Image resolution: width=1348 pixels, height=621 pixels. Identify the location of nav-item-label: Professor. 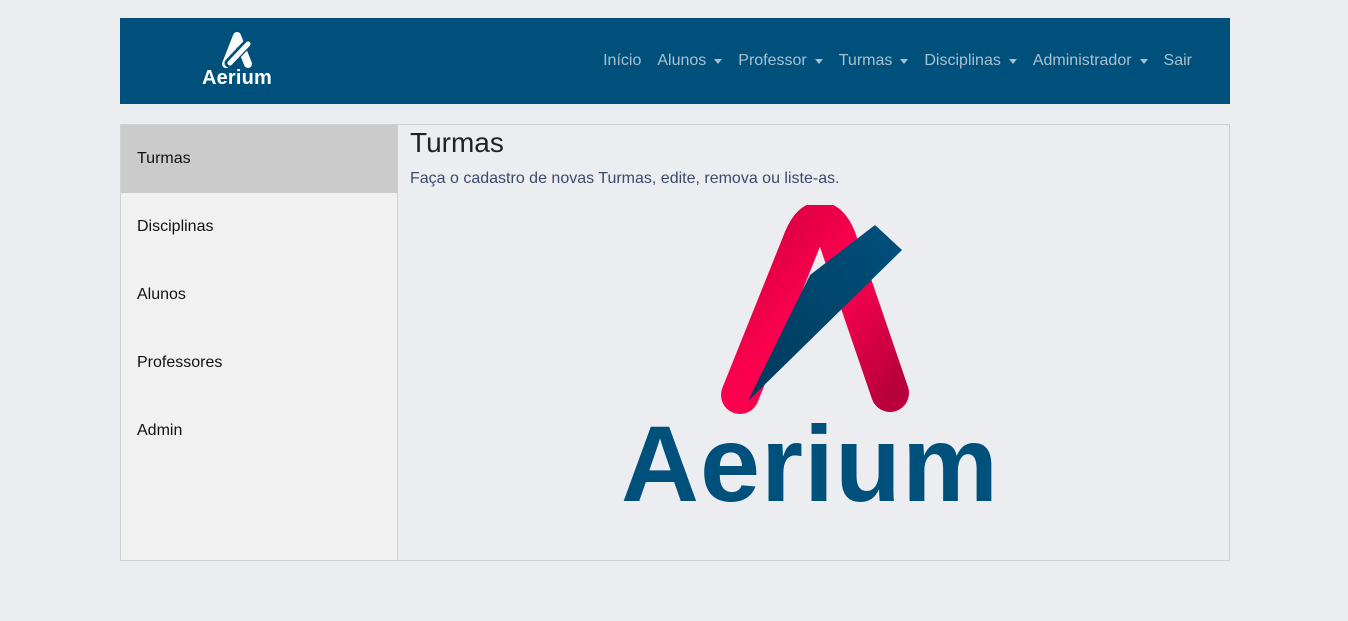
(772, 60).